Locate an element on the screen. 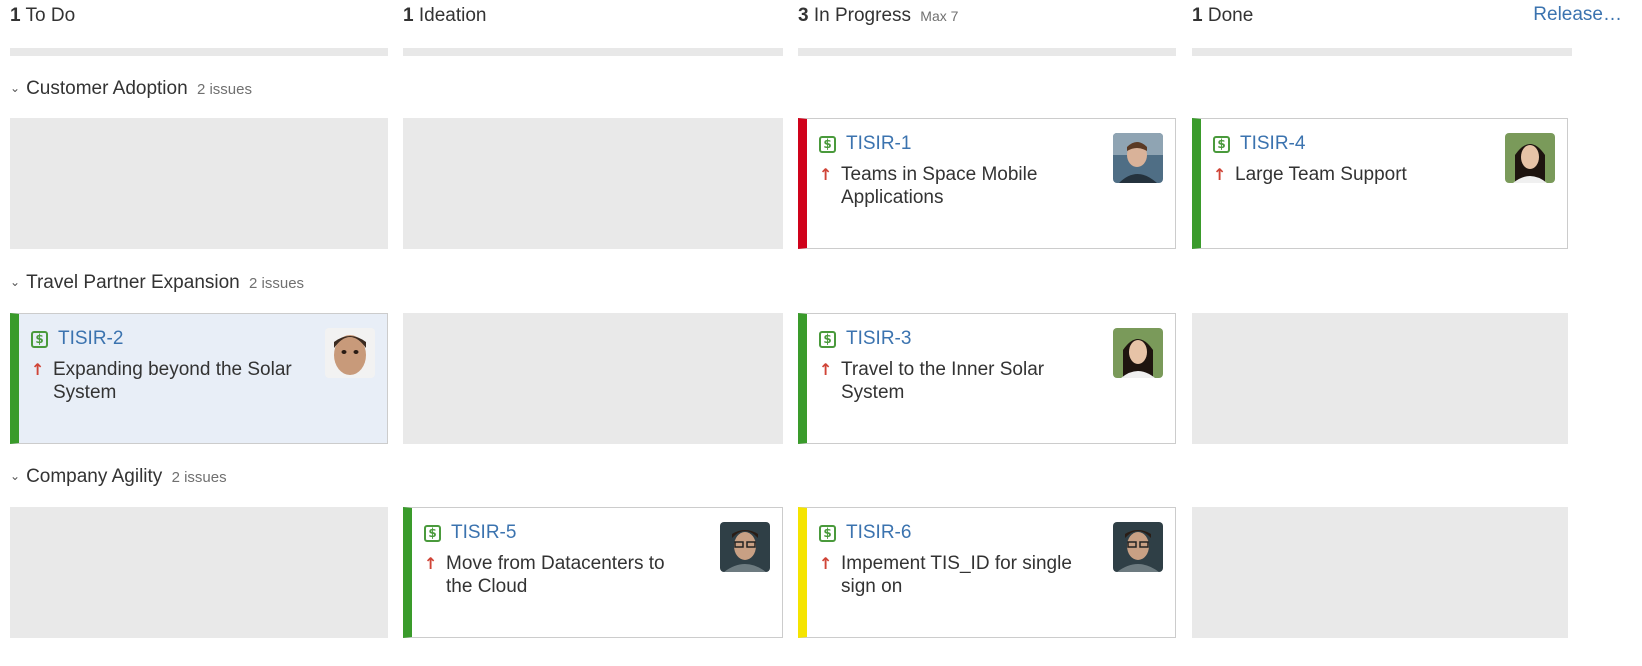 Image resolution: width=1642 pixels, height=666 pixels. issue-summary-row: ↑ Move from Datacenters to the Cloud is located at coordinates (559, 575).